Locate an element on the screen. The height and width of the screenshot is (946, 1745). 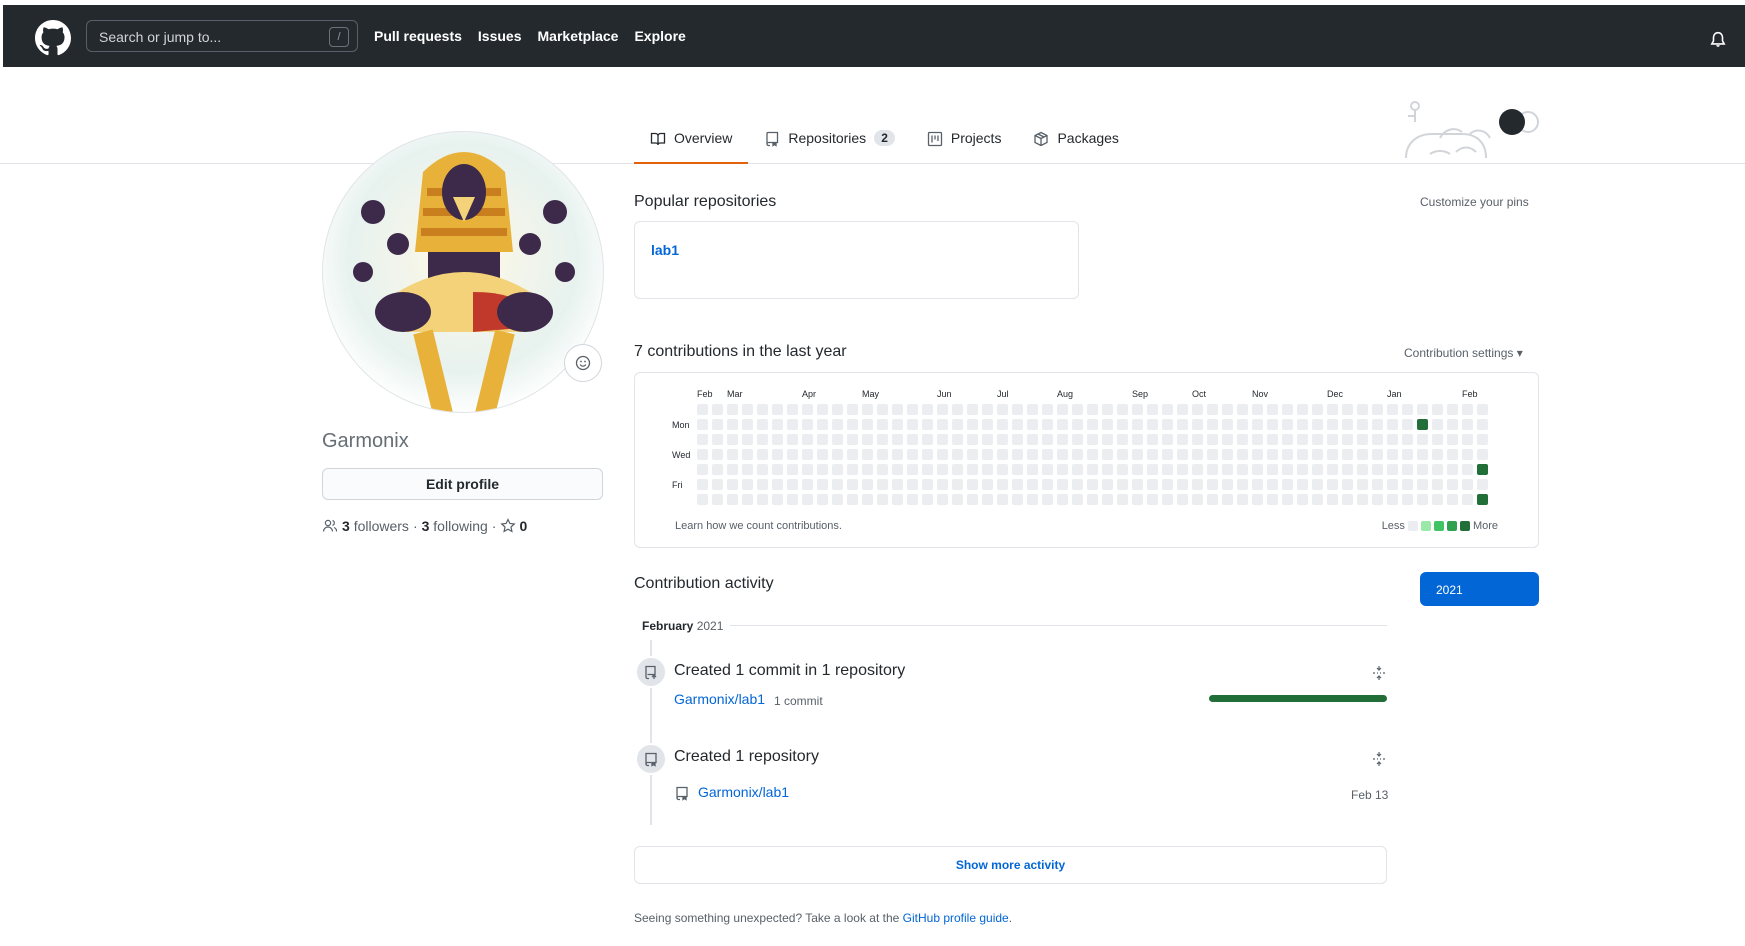
nav-pull-requests: Pull requests is located at coordinates (418, 36).